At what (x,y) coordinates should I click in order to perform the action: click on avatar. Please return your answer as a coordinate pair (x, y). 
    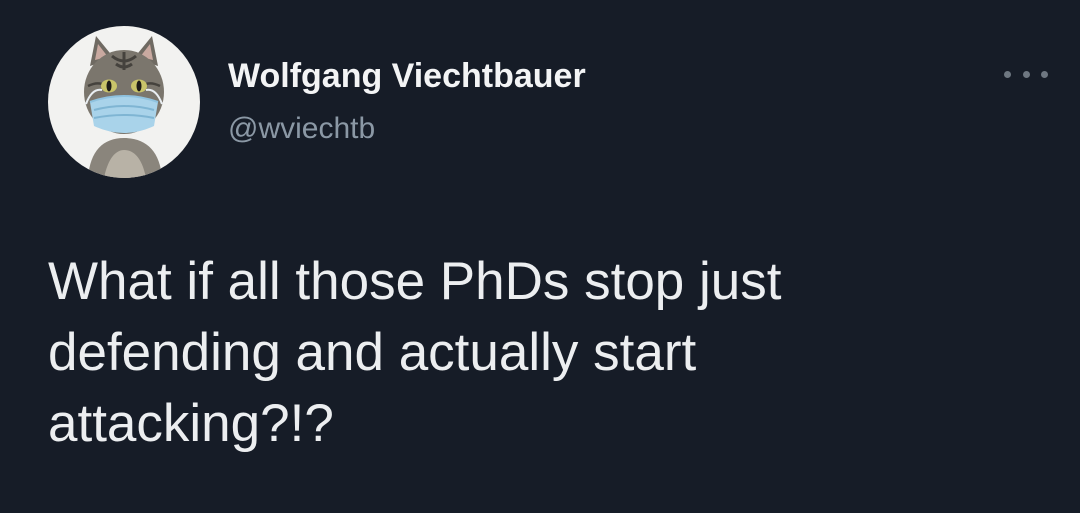
    Looking at the image, I should click on (124, 102).